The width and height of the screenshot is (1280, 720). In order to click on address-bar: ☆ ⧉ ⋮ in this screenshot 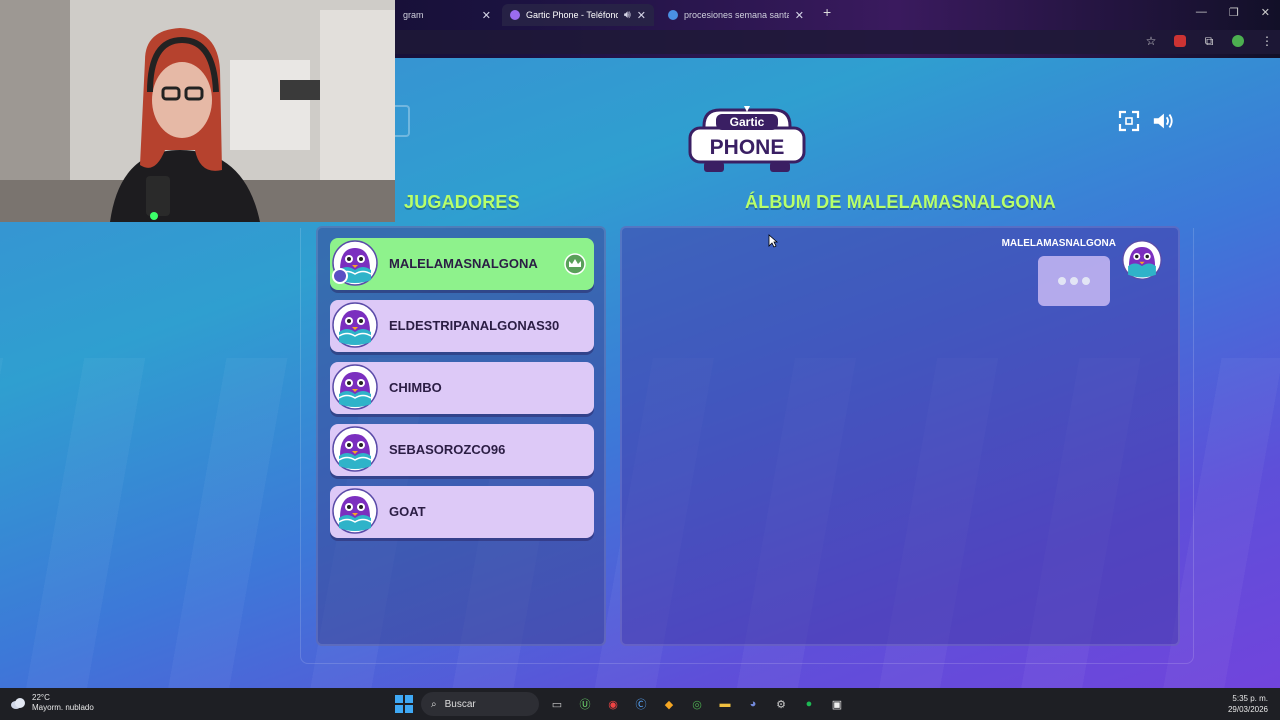, I will do `click(837, 42)`.